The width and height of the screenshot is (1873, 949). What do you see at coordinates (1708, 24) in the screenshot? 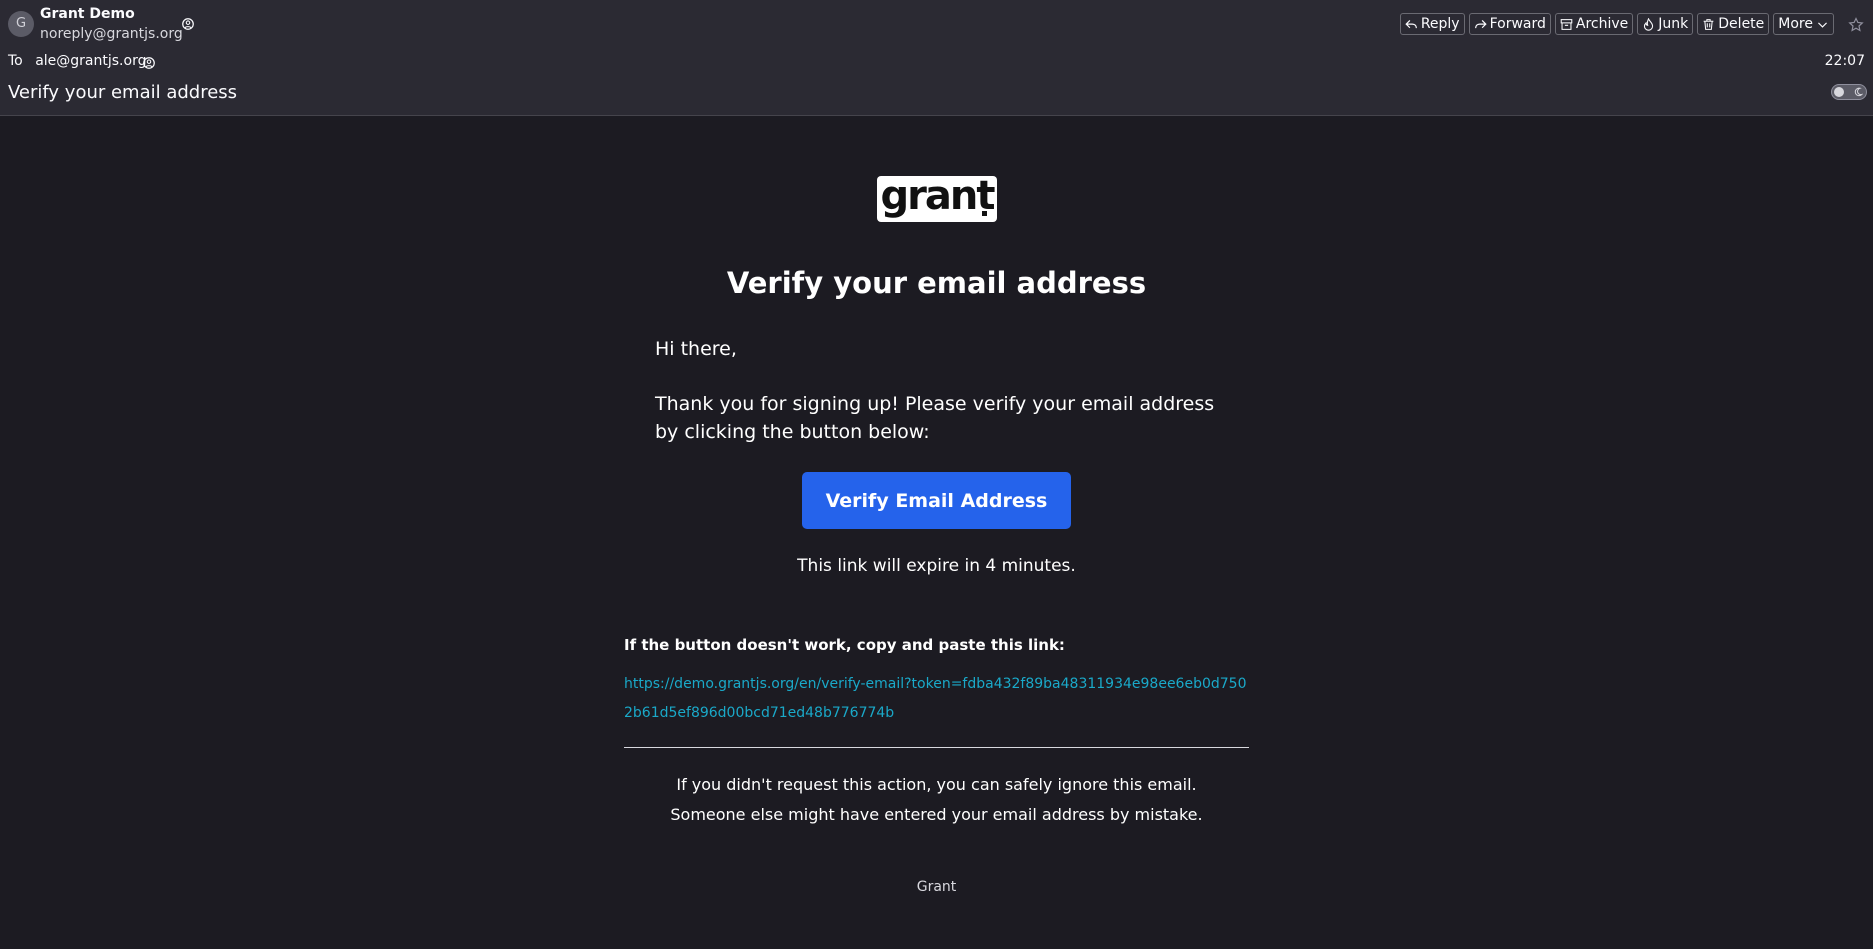
I see `trash-icon` at bounding box center [1708, 24].